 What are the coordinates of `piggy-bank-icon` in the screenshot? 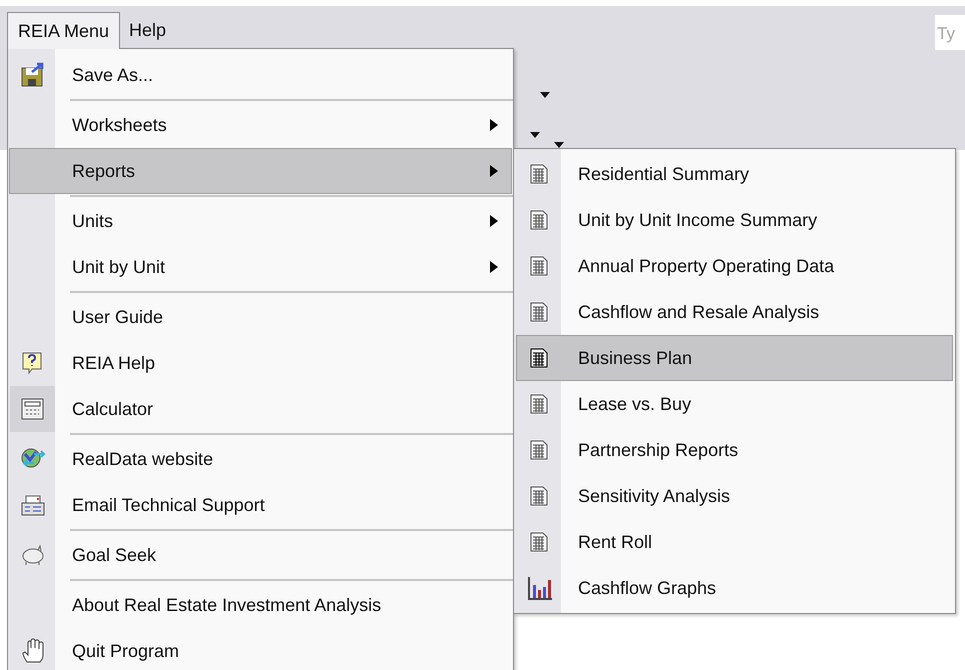 It's located at (33, 555).